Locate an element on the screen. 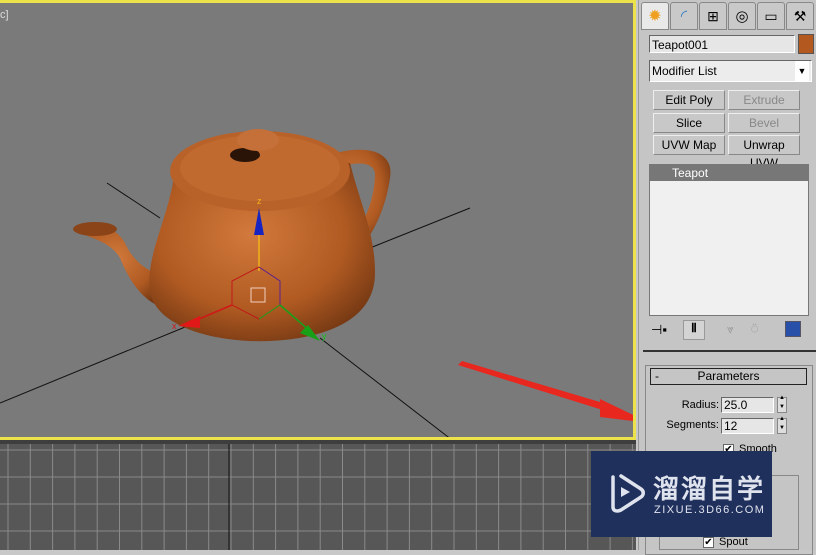  show-end-result-icon: Ⅱ is located at coordinates (694, 330).